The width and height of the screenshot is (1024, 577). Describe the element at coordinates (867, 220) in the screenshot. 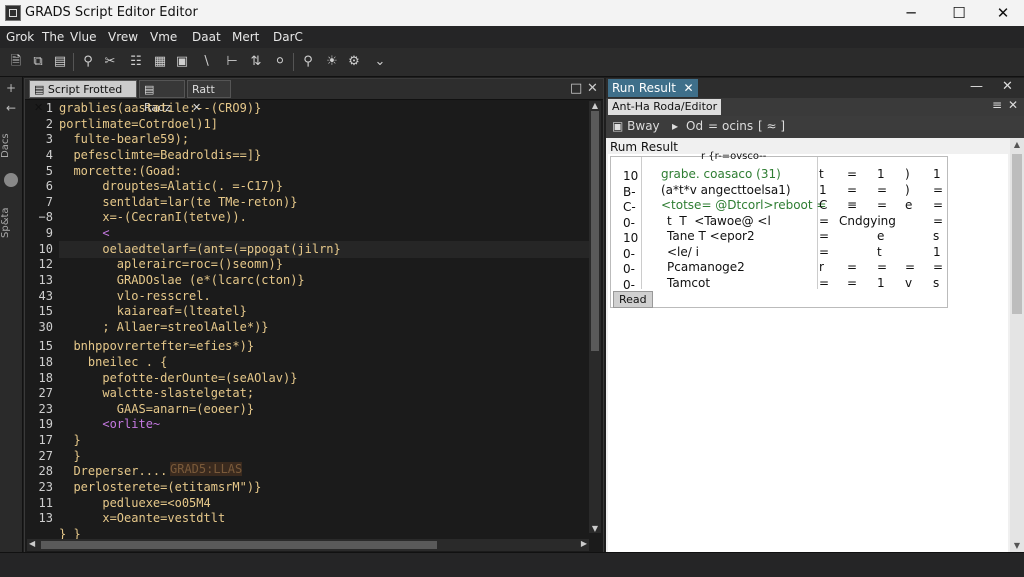

I see `grid-value-cell: Cndgying` at that location.